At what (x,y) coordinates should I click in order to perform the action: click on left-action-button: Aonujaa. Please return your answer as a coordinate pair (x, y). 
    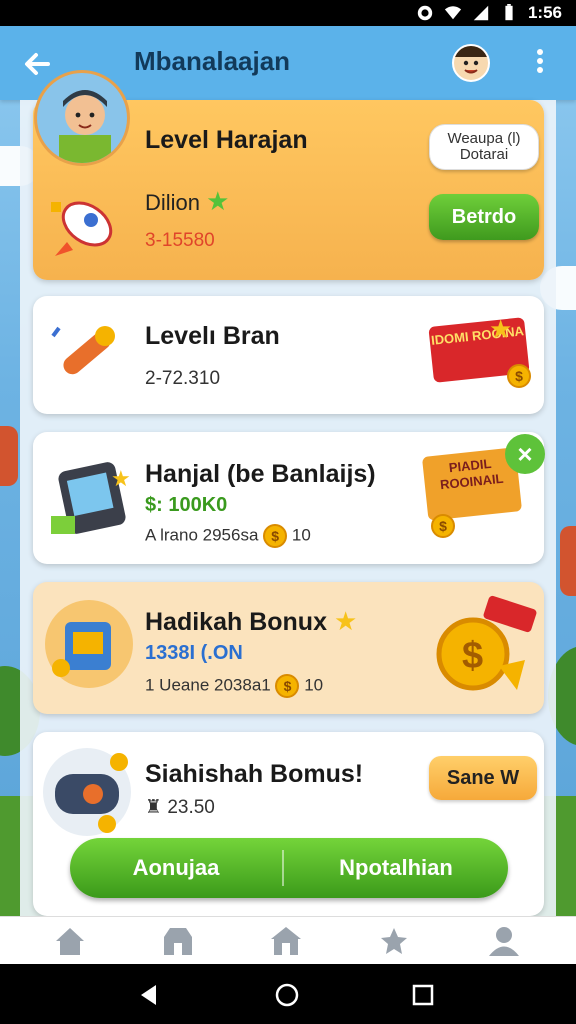
    Looking at the image, I should click on (176, 868).